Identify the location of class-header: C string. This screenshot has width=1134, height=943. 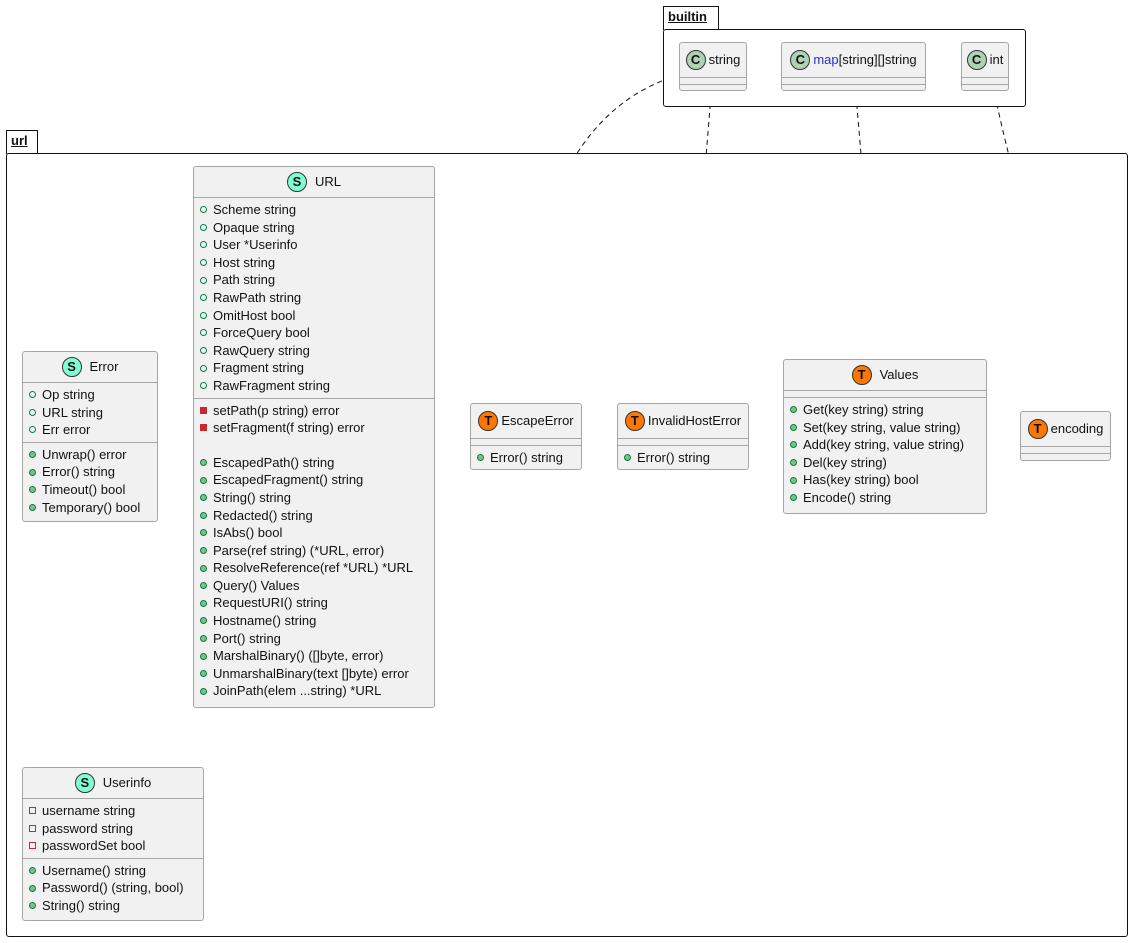
(713, 60).